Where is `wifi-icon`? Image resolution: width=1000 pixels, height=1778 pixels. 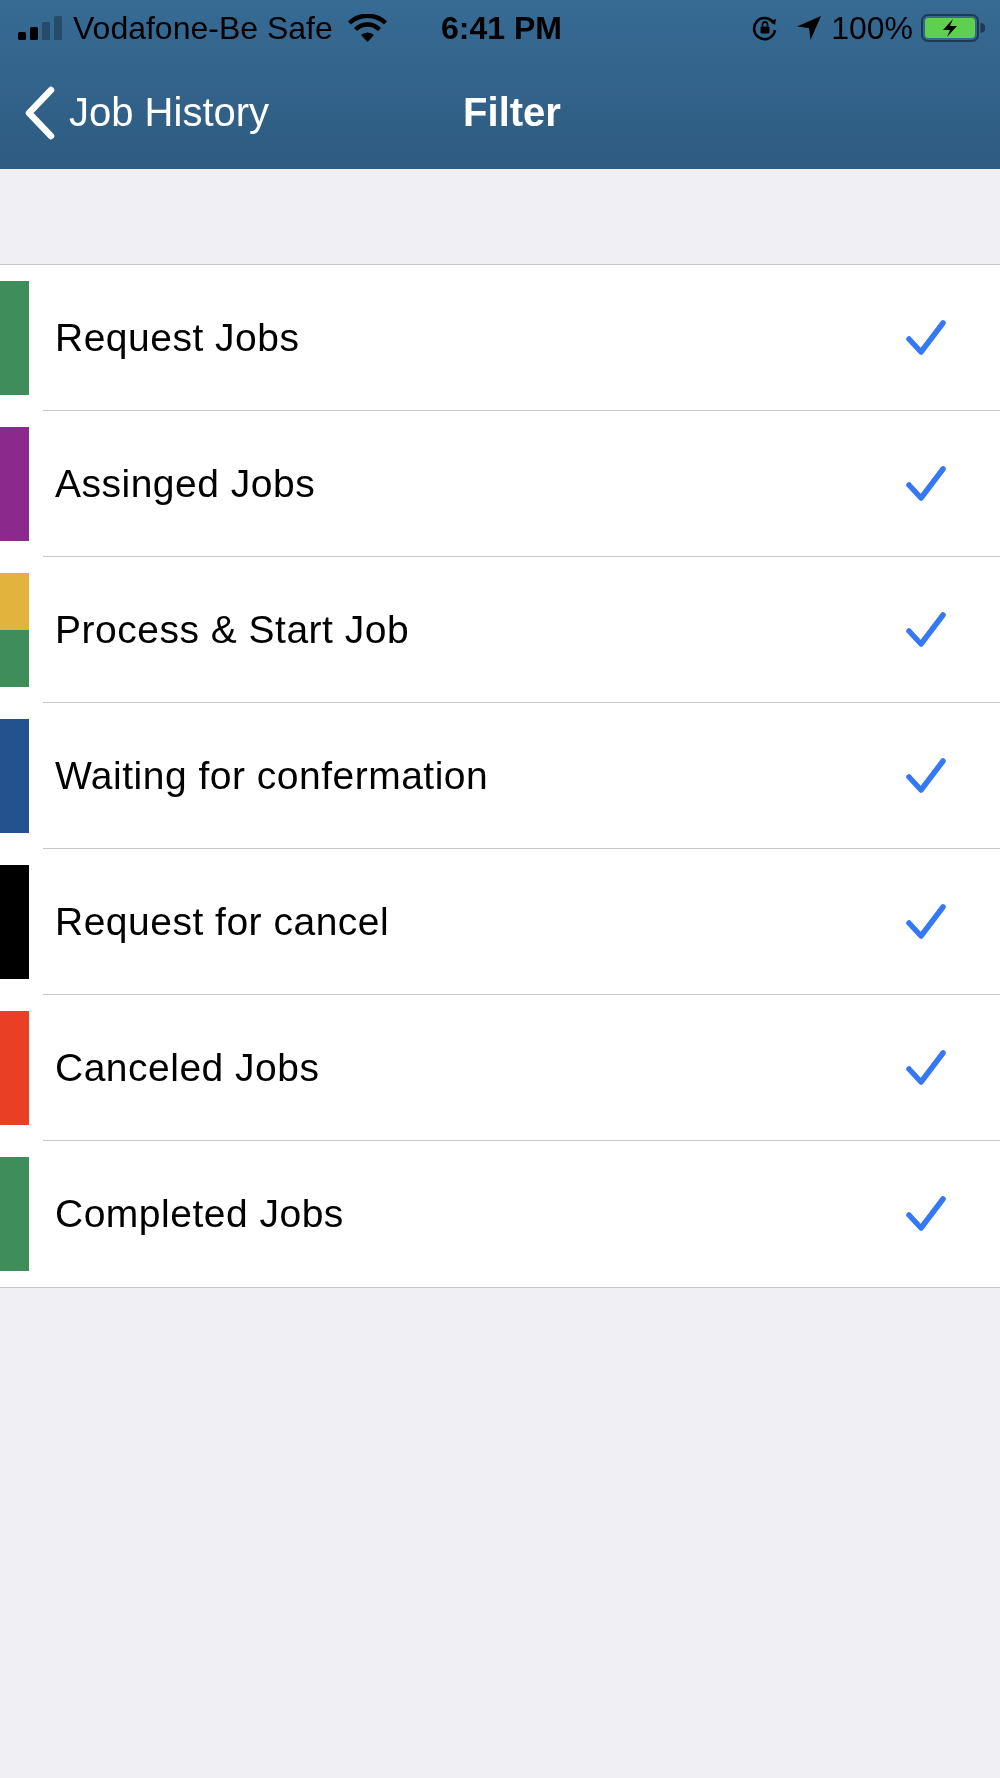 wifi-icon is located at coordinates (367, 28).